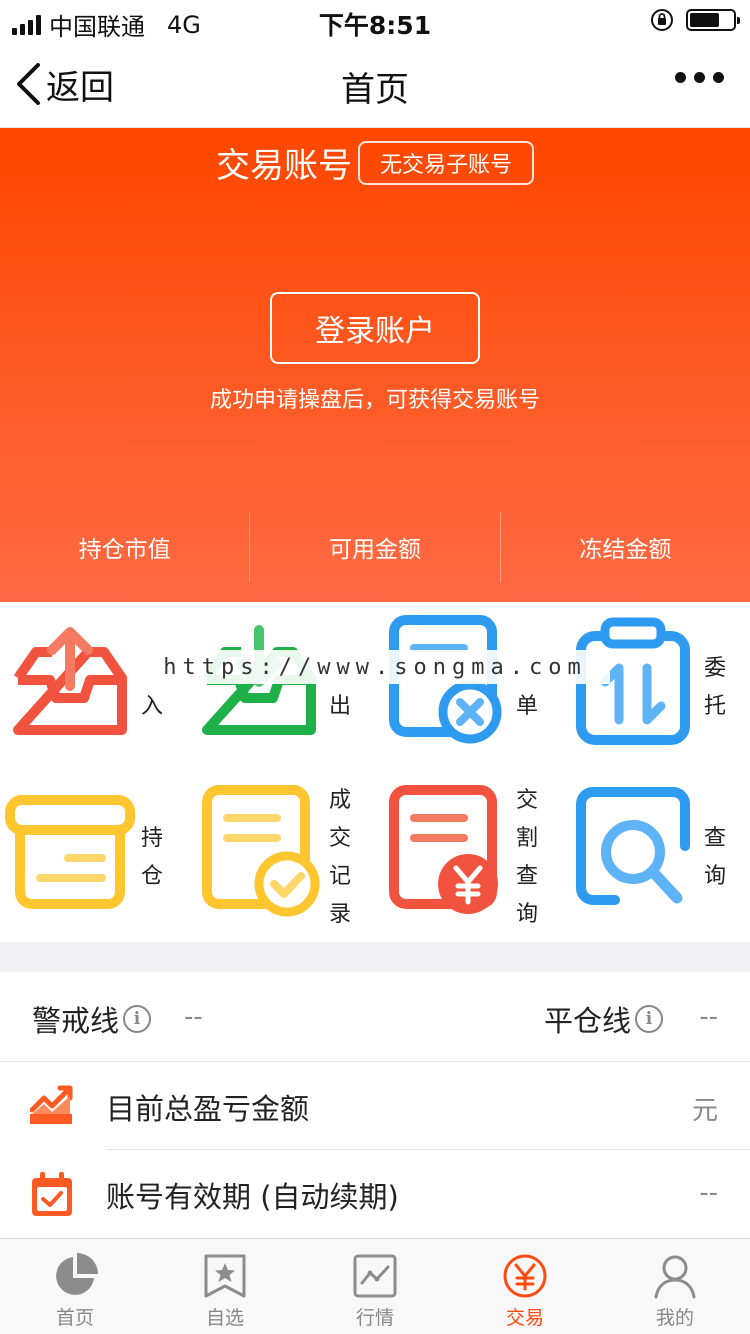 This screenshot has width=750, height=1334. What do you see at coordinates (151, 706) in the screenshot?
I see `grid-label: 入` at bounding box center [151, 706].